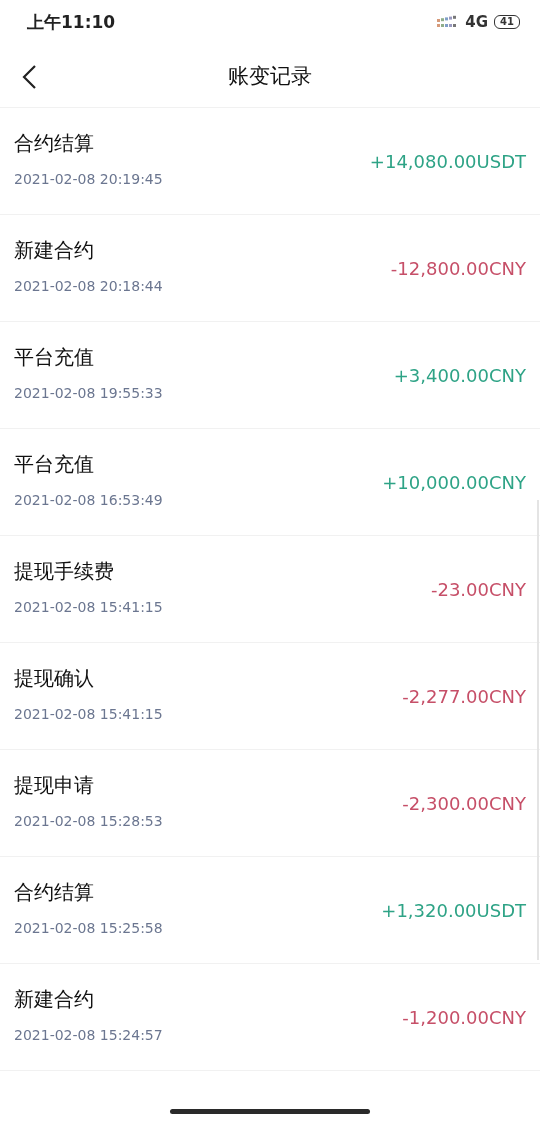  I want to click on record-amount: -2,277.00CNY, so click(464, 696).